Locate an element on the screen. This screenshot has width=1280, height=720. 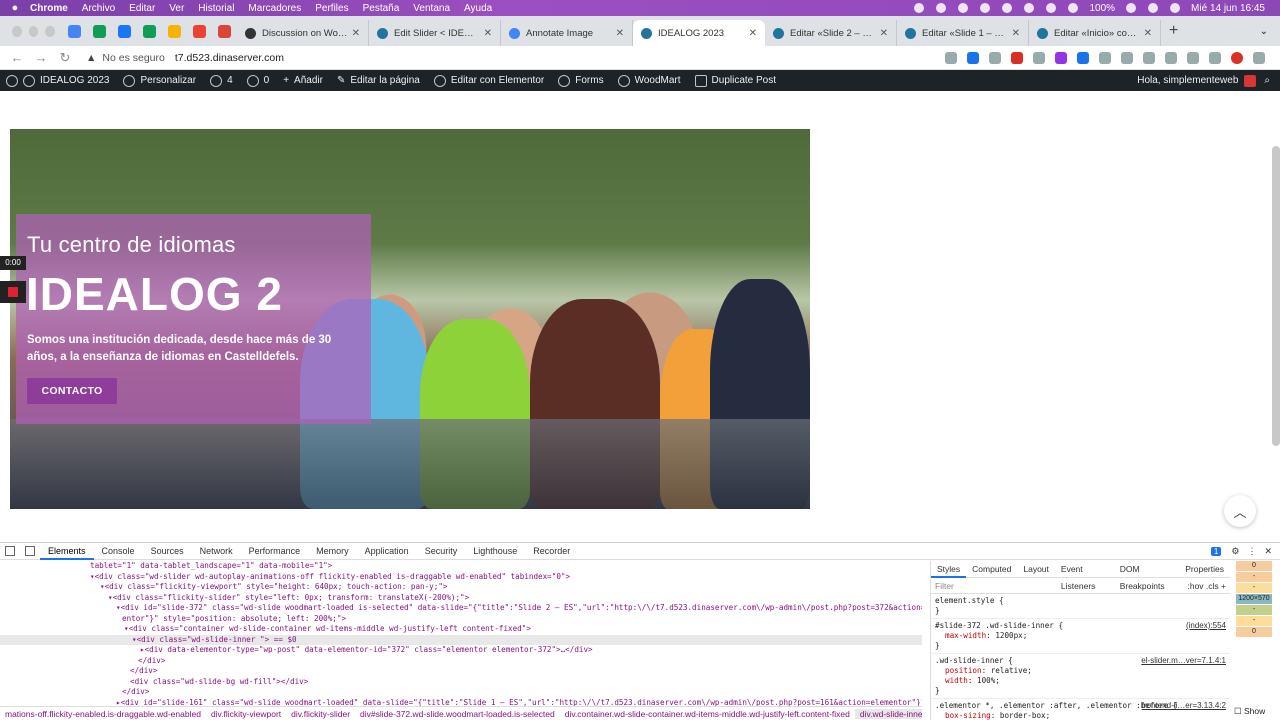
zoom-window-button is located at coordinates (50, 31).